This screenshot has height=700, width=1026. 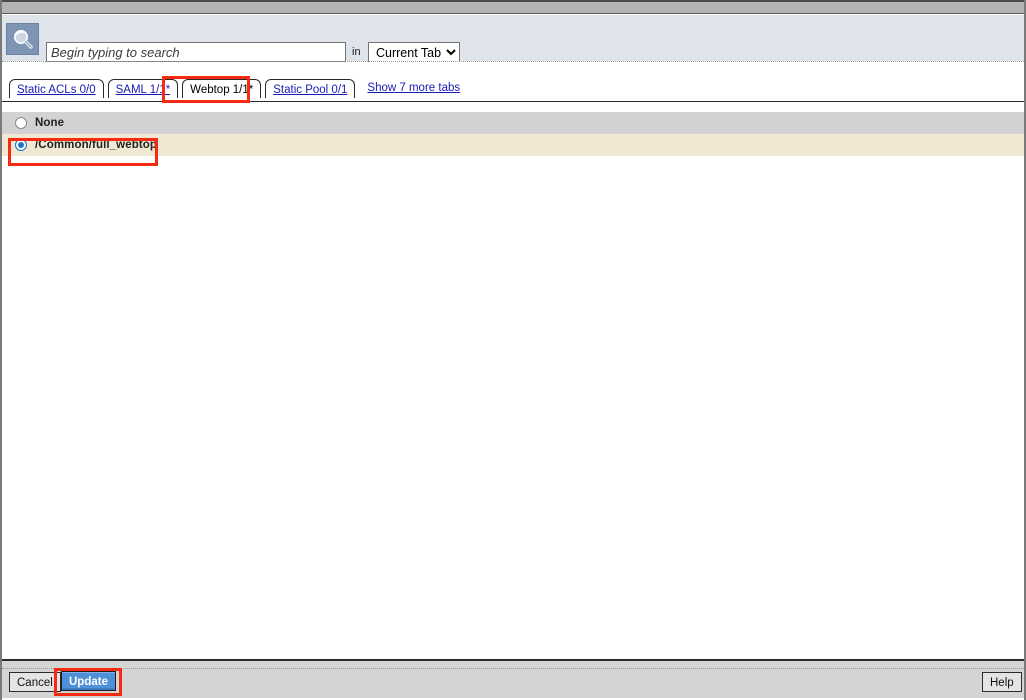 What do you see at coordinates (513, 39) in the screenshot?
I see `search-toolbar: in Current Tab` at bounding box center [513, 39].